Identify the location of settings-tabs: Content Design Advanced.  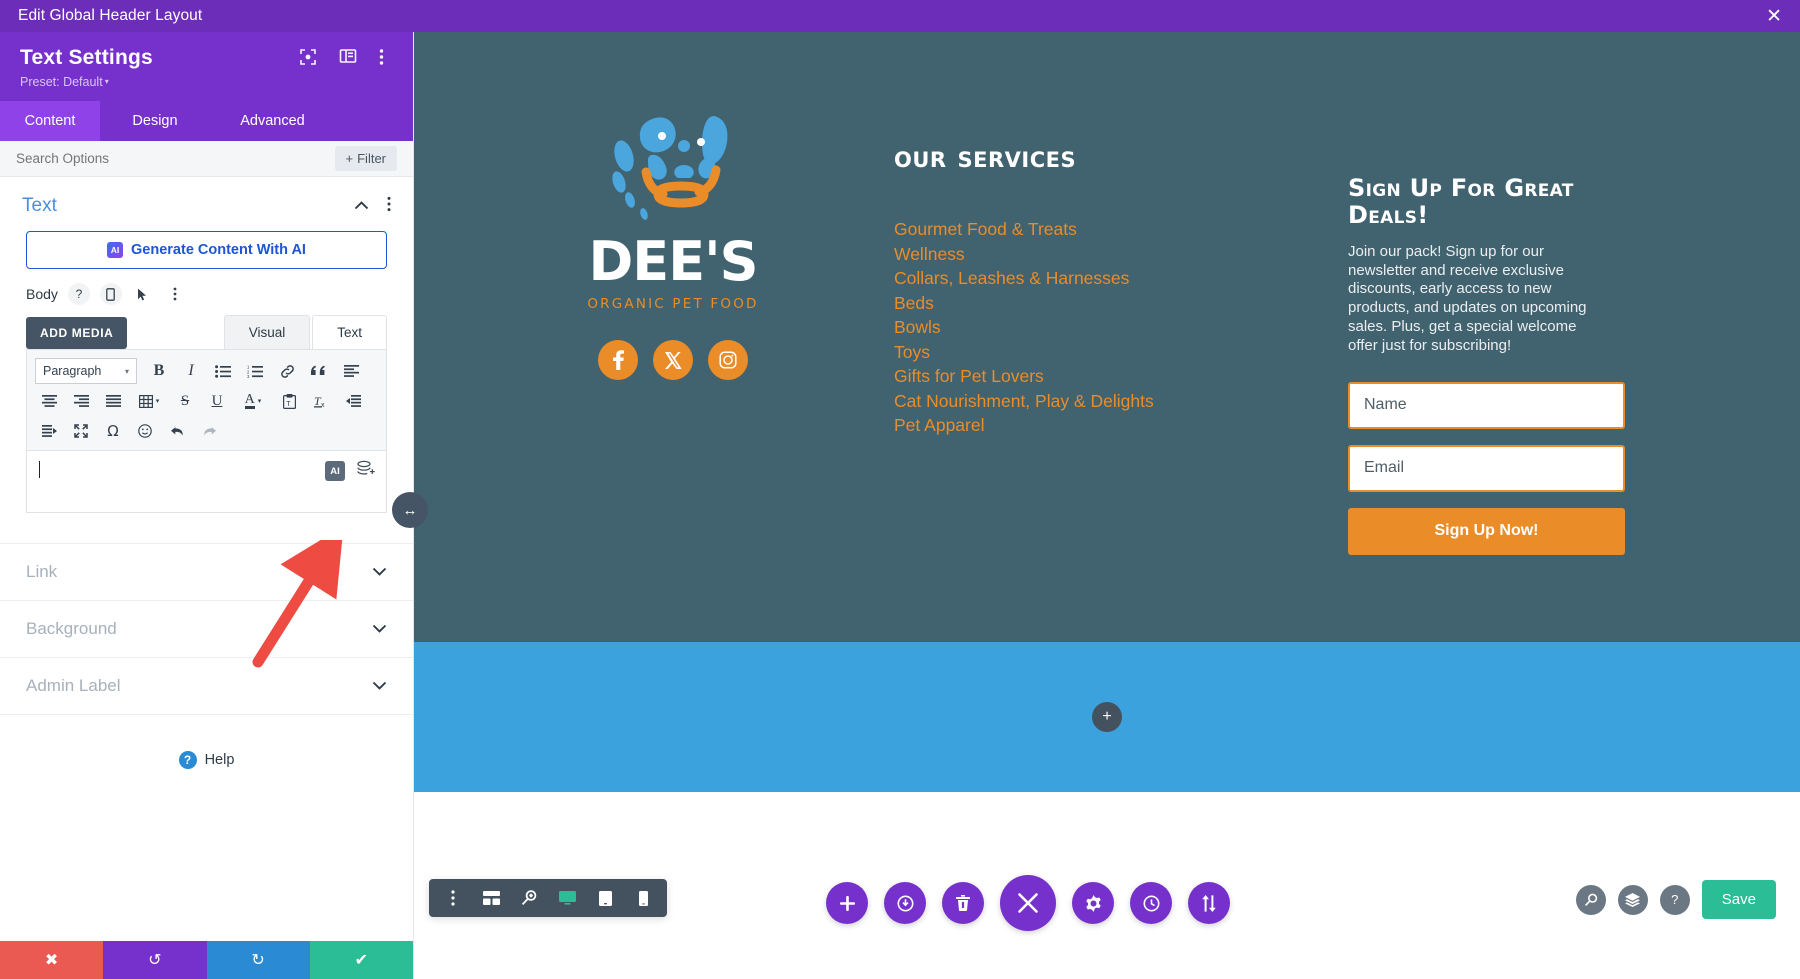
(206, 121).